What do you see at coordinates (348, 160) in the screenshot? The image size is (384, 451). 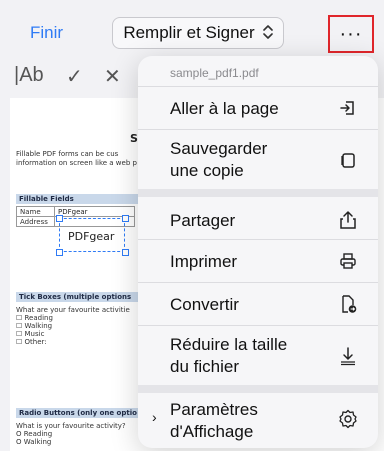 I see `copy-document-icon` at bounding box center [348, 160].